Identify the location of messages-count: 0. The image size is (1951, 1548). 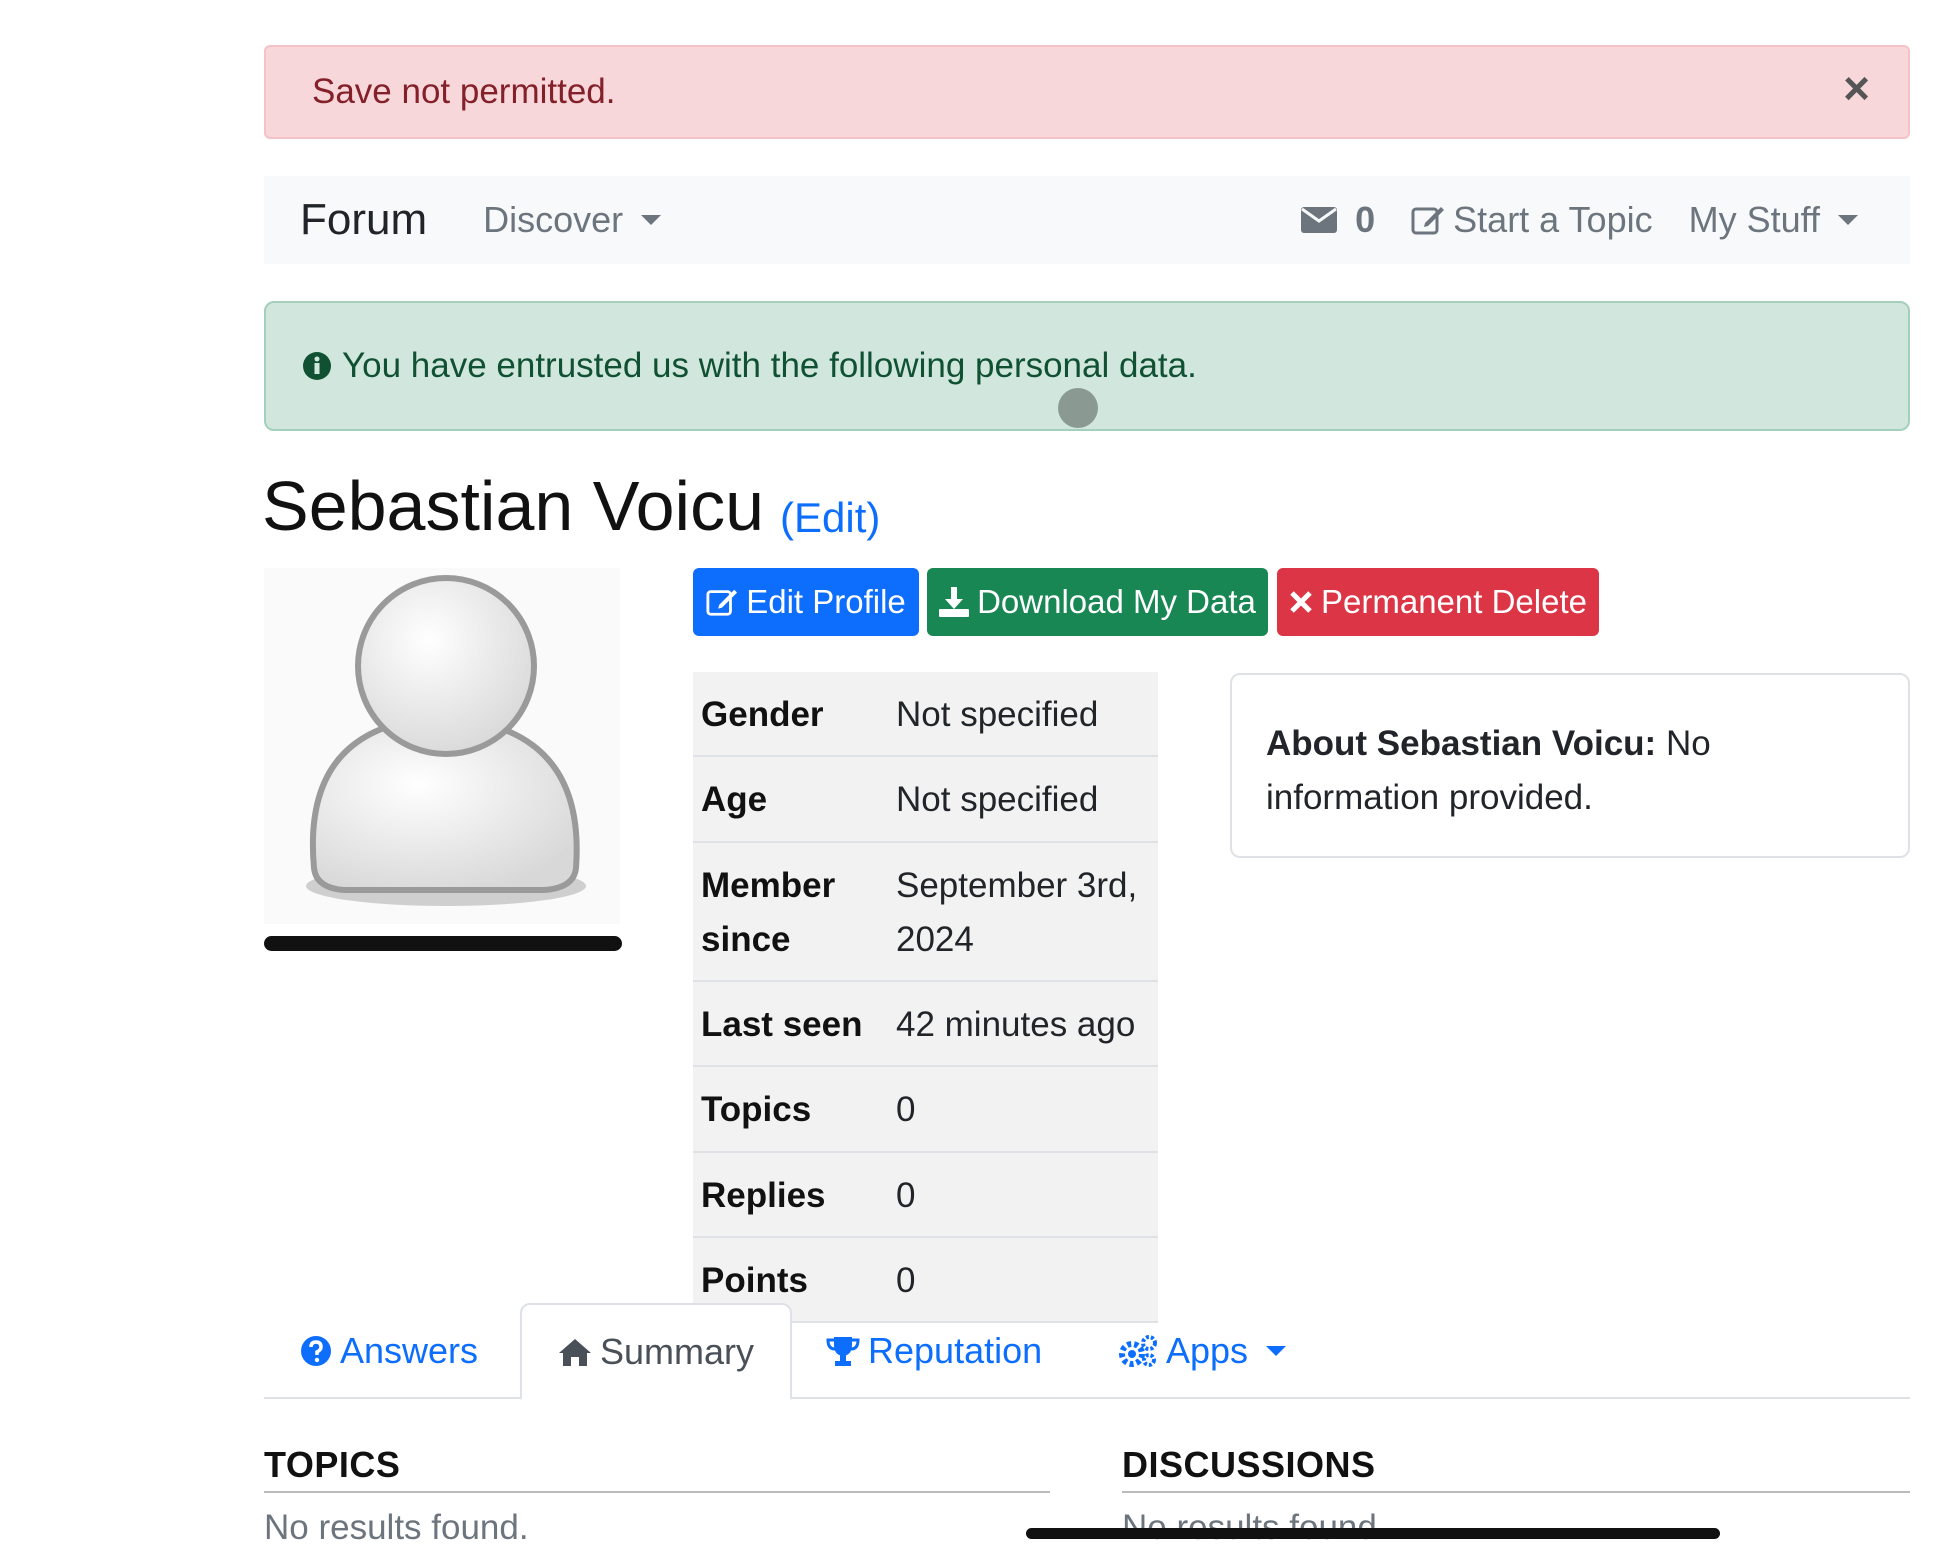
(1365, 220).